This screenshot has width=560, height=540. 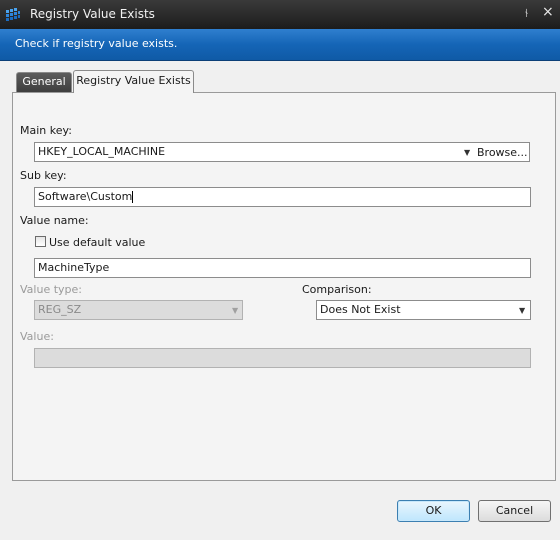 I want to click on tab-general: General, so click(x=44, y=82).